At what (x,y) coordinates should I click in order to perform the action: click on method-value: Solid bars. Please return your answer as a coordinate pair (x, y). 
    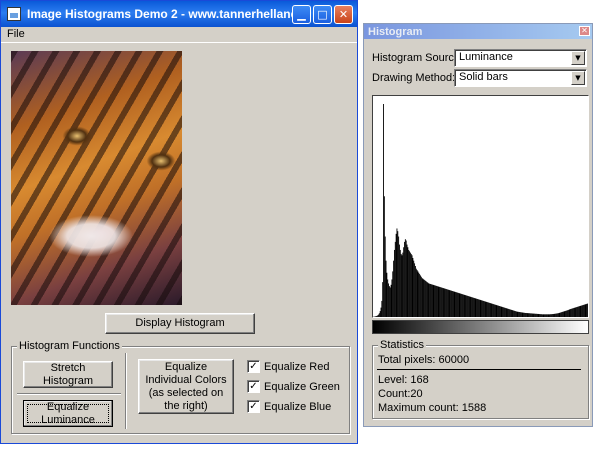
    Looking at the image, I should click on (483, 77).